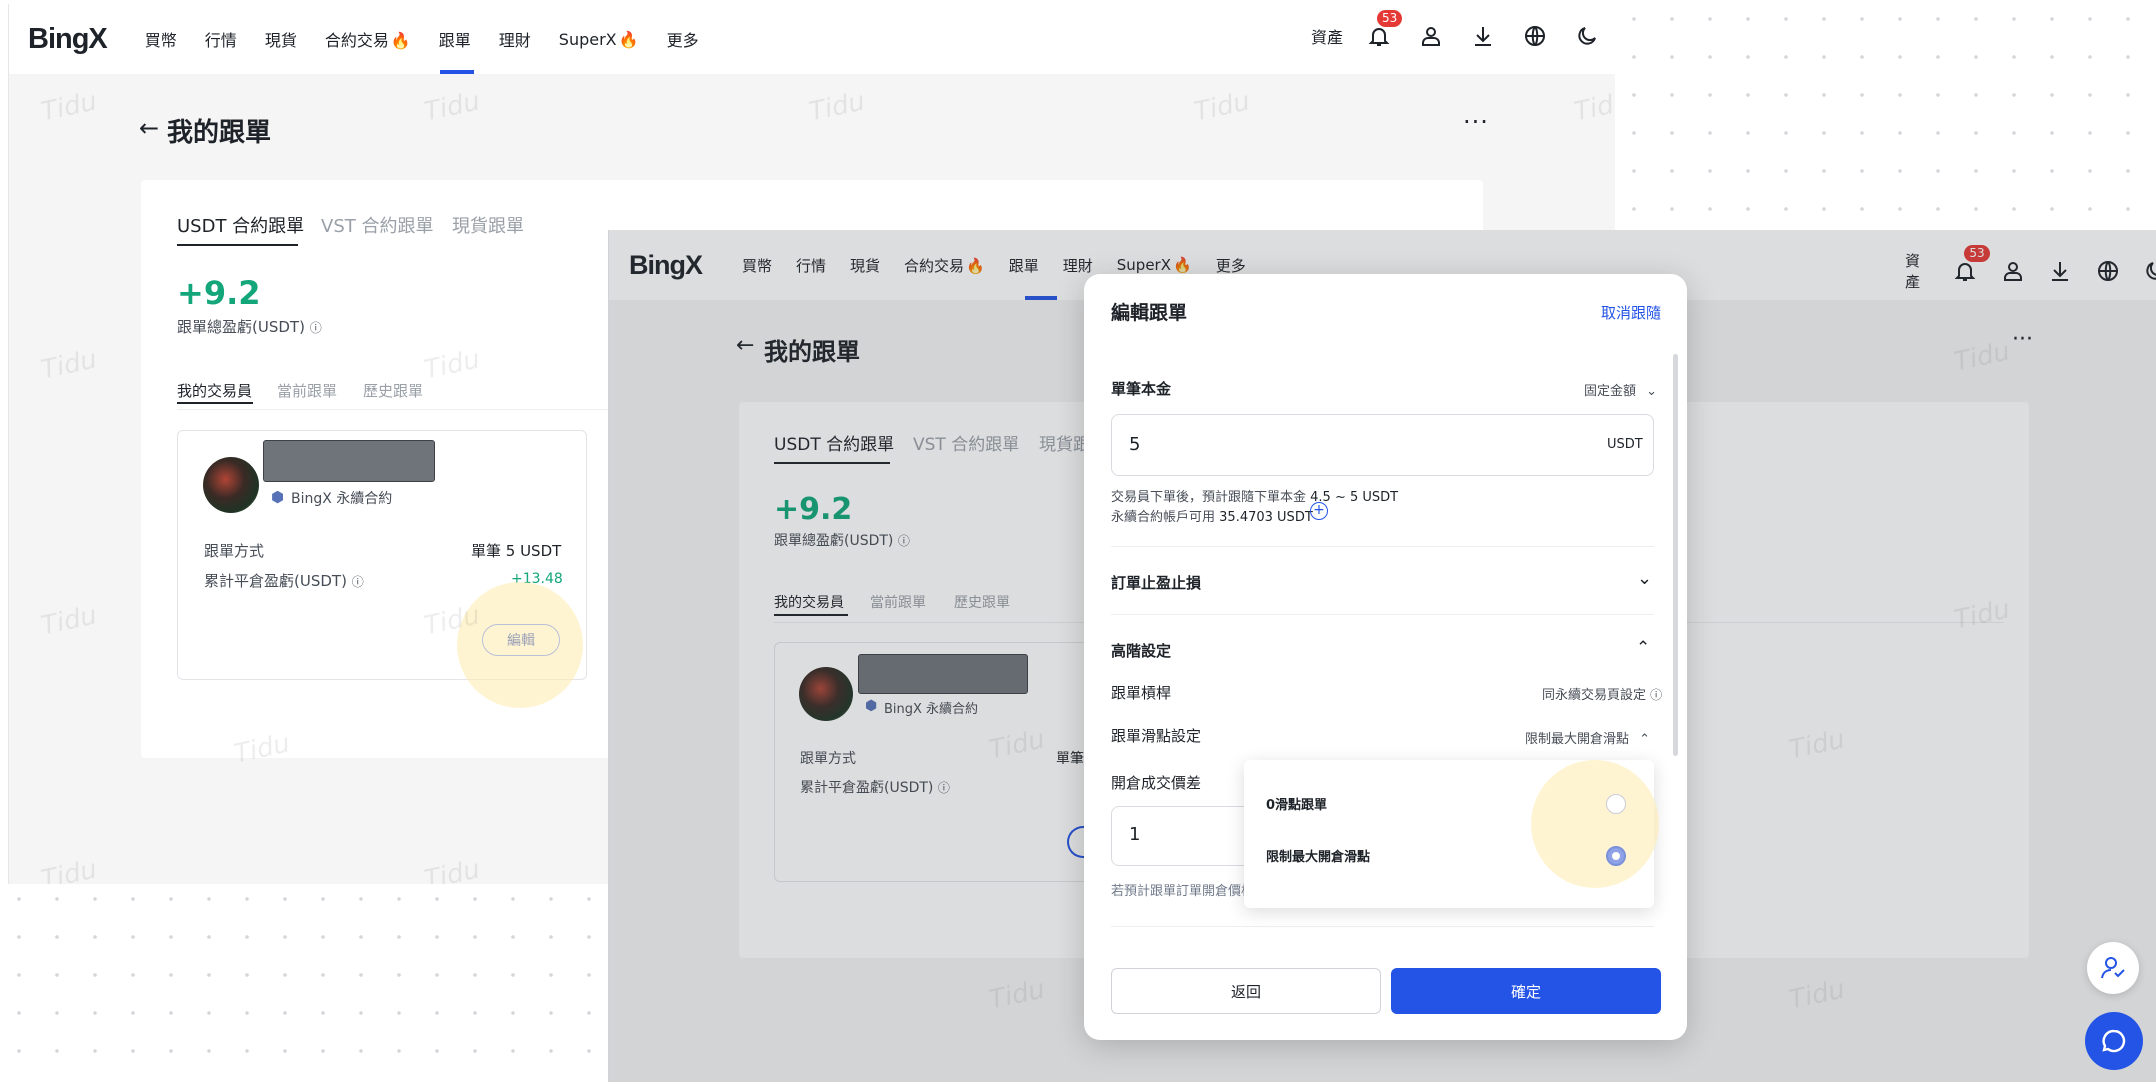  I want to click on confirm-button: 確定, so click(1526, 991).